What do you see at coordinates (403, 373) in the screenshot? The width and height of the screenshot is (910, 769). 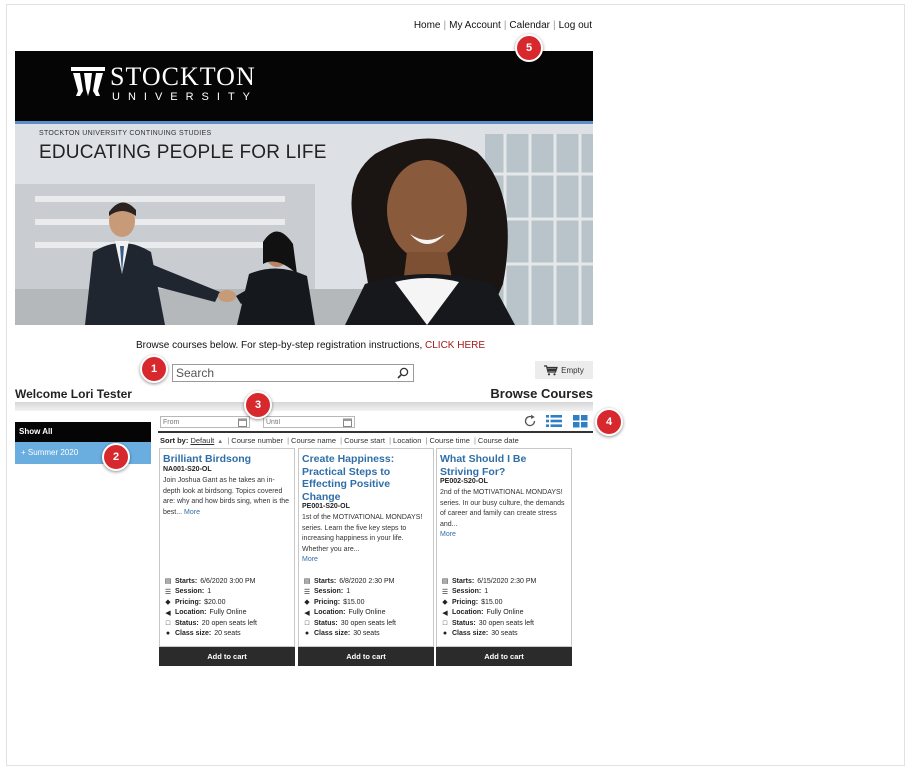 I see `search-icon` at bounding box center [403, 373].